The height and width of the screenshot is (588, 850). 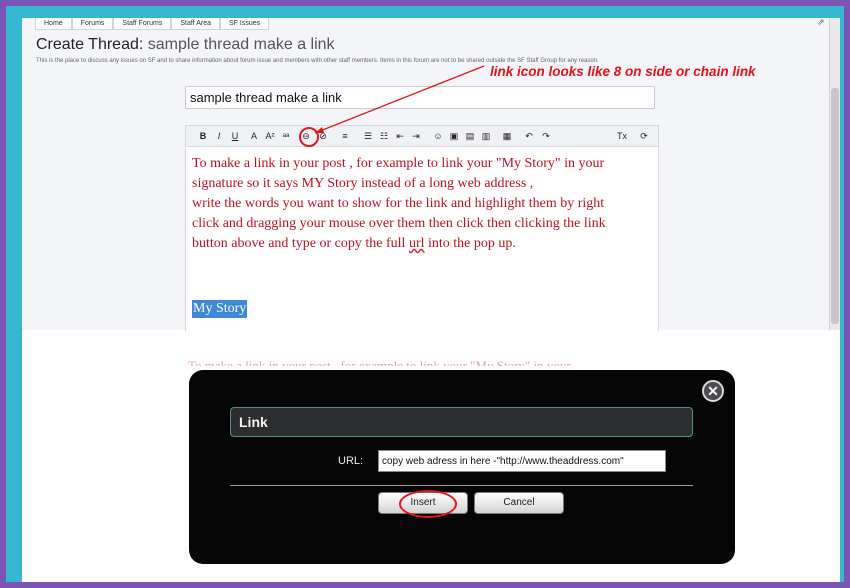 I want to click on url-label: URL:, so click(x=351, y=461).